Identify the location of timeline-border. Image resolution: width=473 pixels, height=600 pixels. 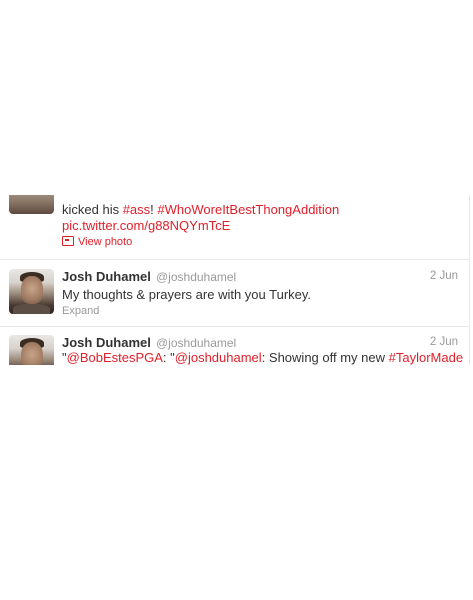
(469, 280).